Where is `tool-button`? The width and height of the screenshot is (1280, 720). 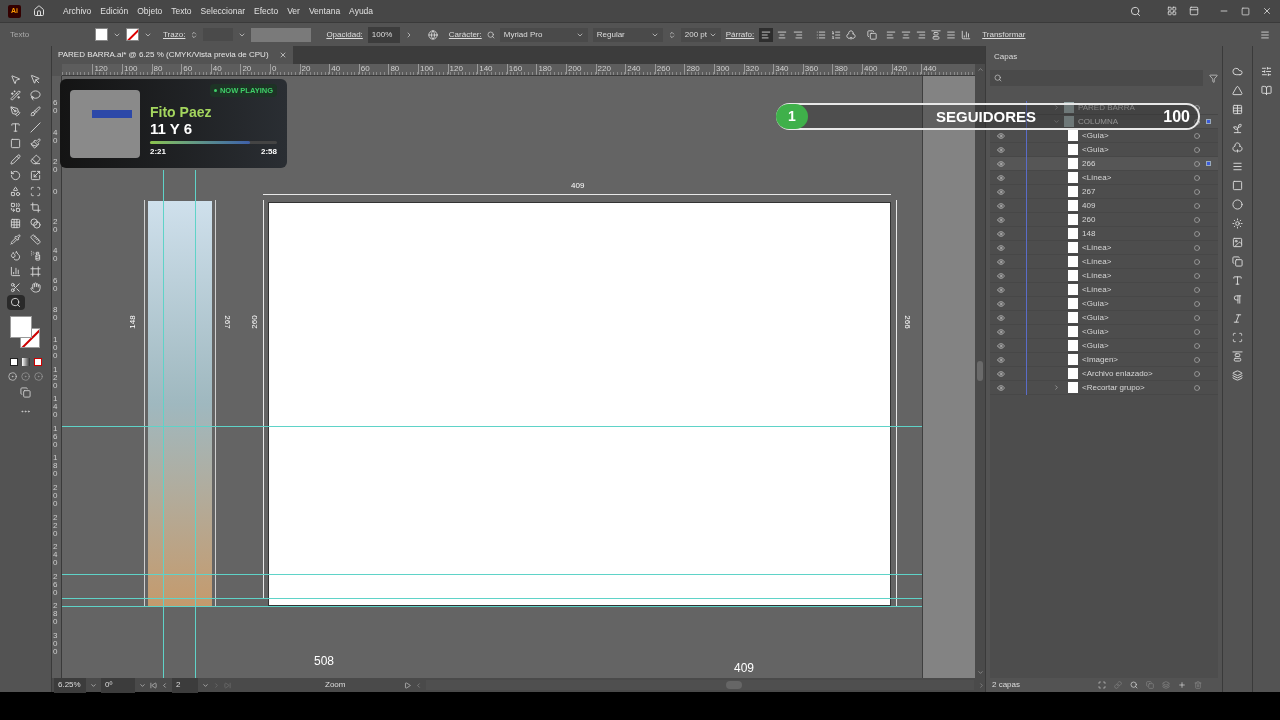 tool-button is located at coordinates (15, 302).